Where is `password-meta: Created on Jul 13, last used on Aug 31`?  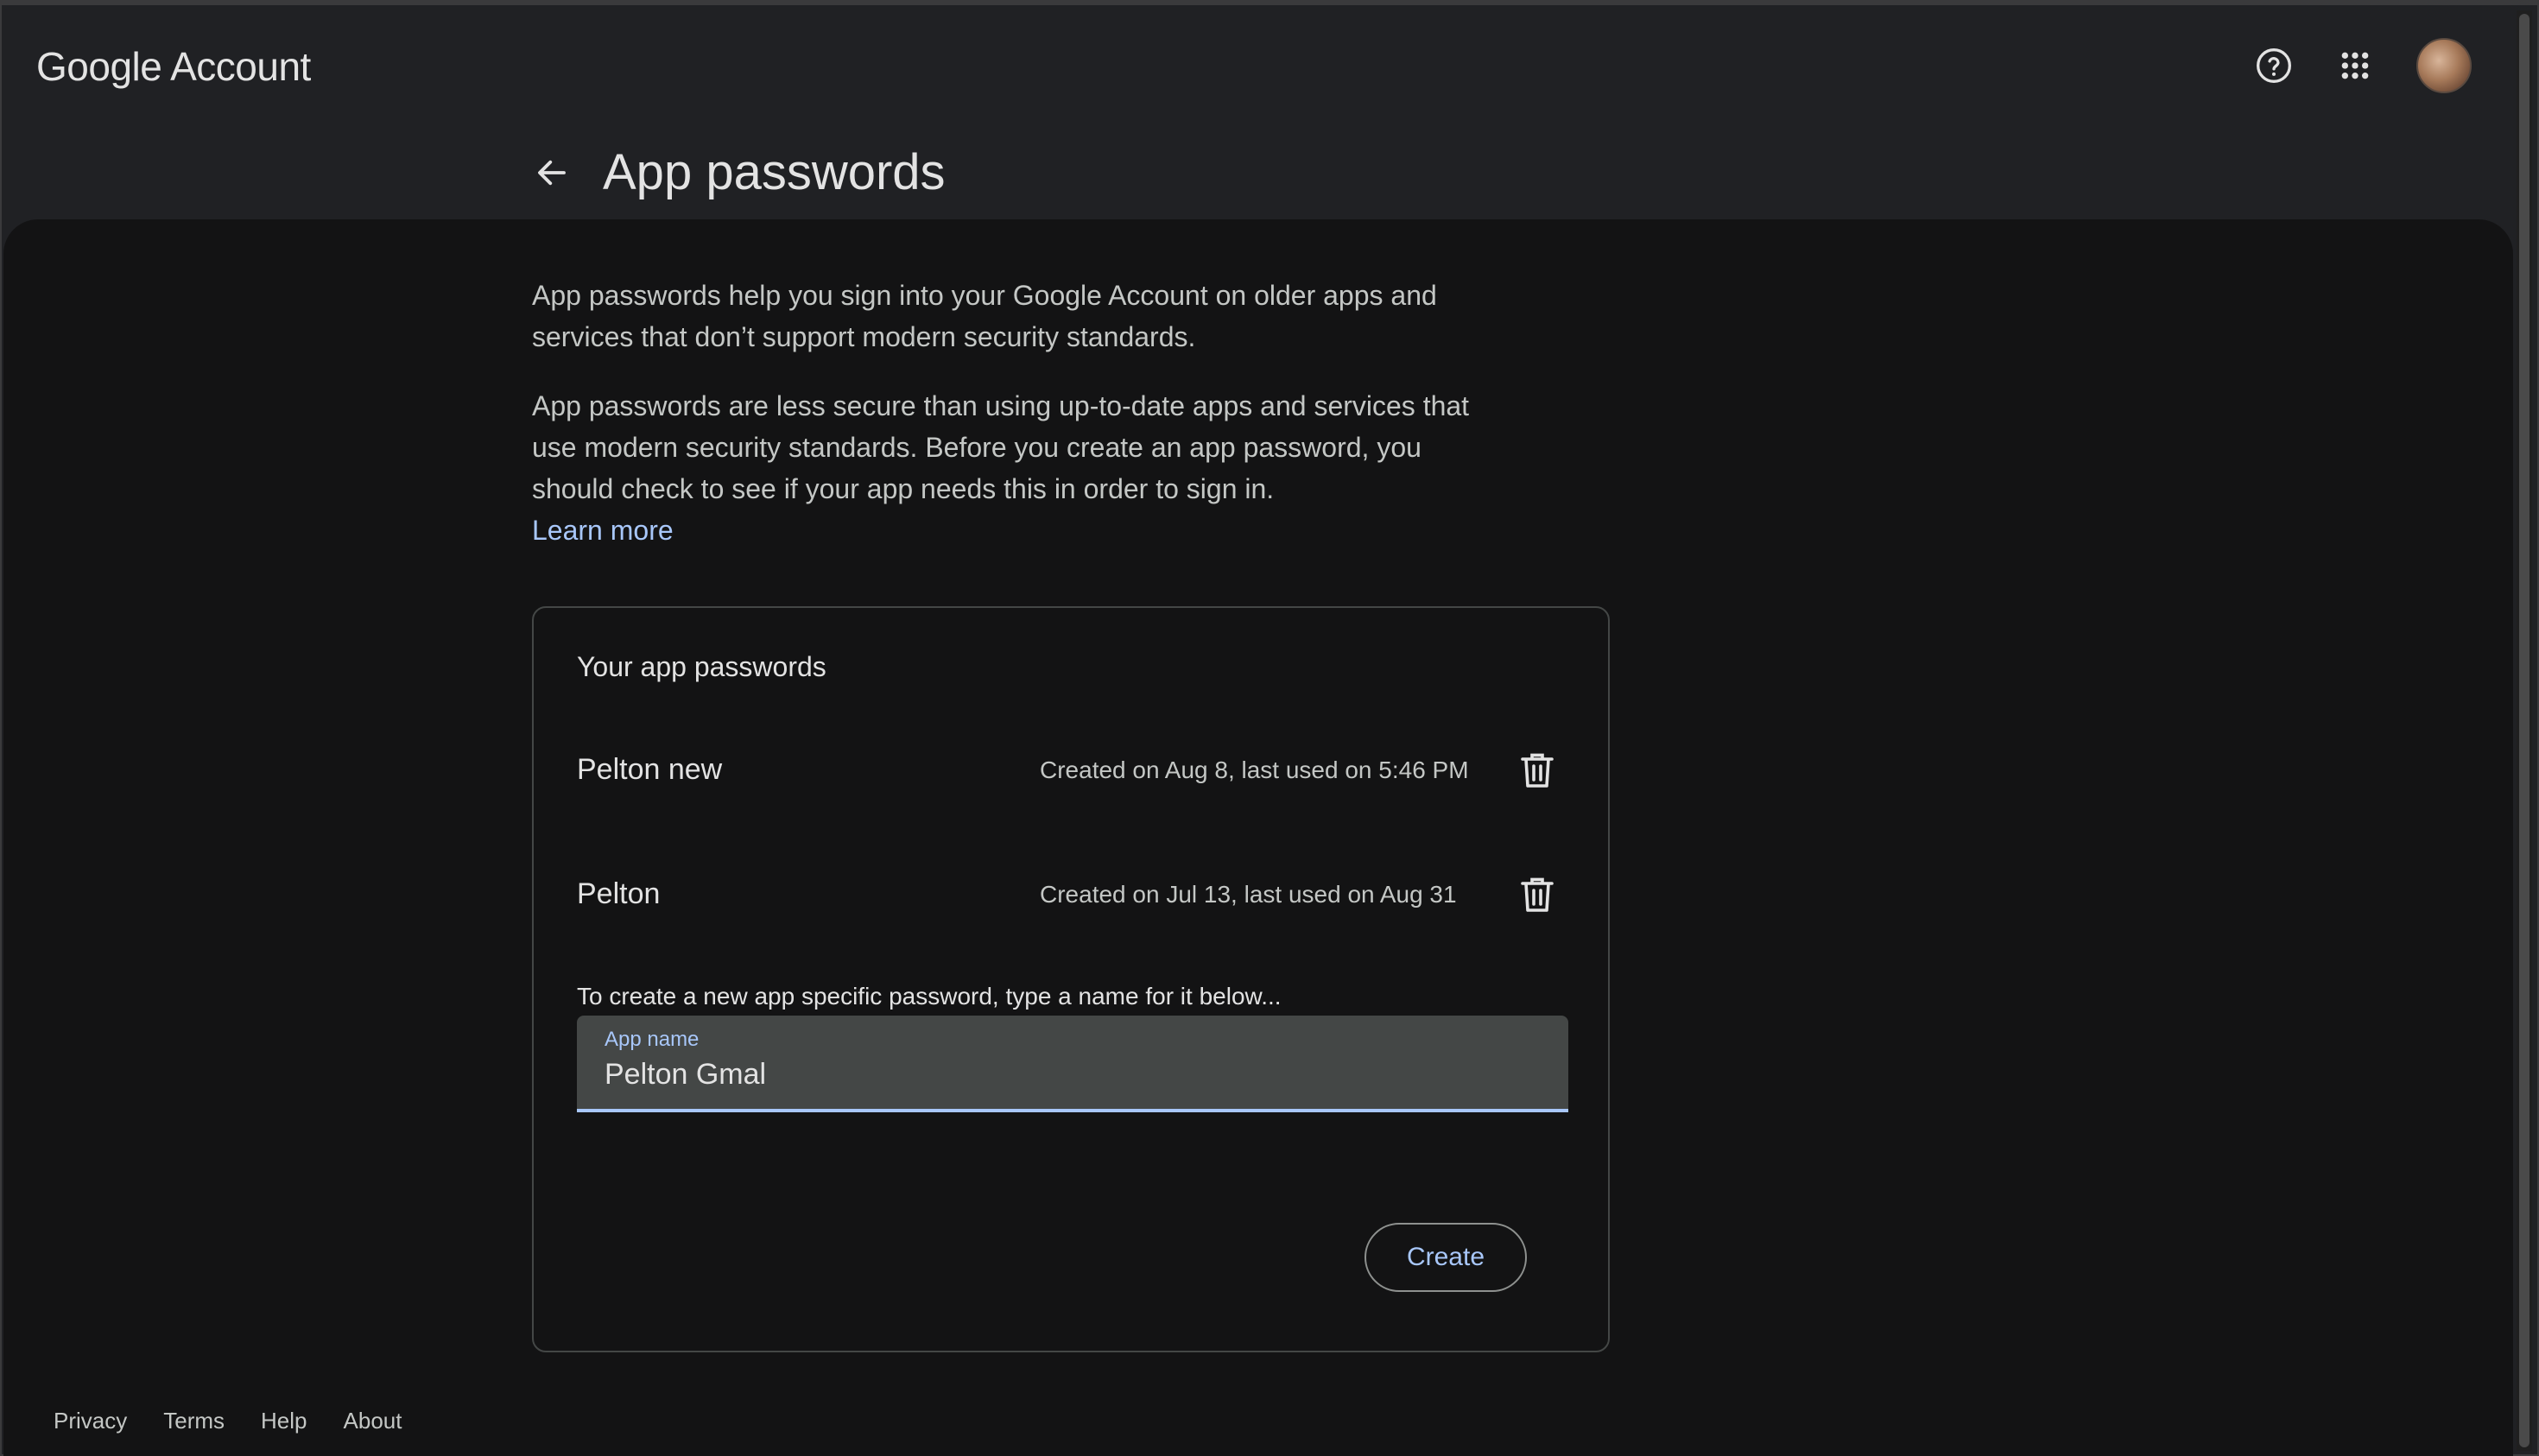
password-meta: Created on Jul 13, last used on Aug 31 is located at coordinates (1248, 895).